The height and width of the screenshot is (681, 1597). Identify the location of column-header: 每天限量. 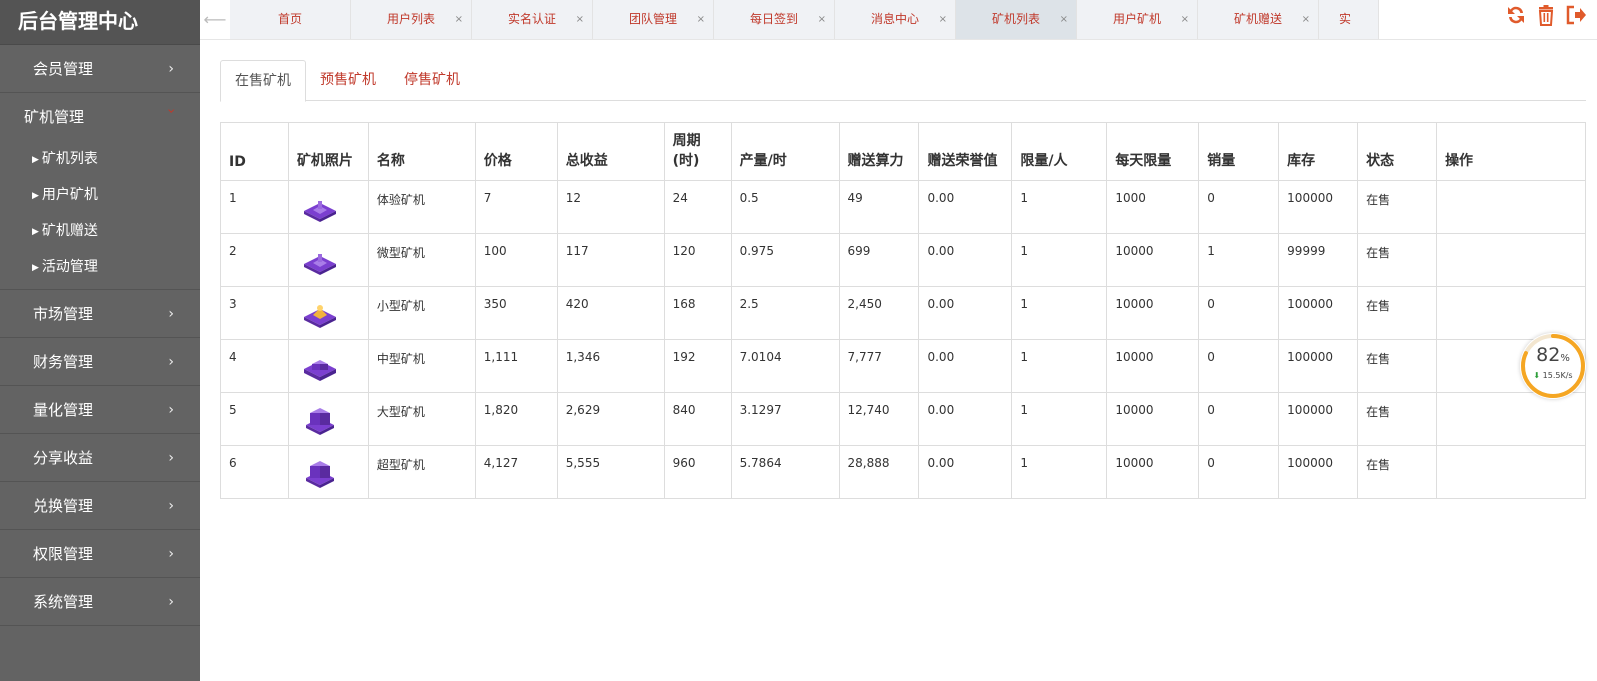
(1153, 151).